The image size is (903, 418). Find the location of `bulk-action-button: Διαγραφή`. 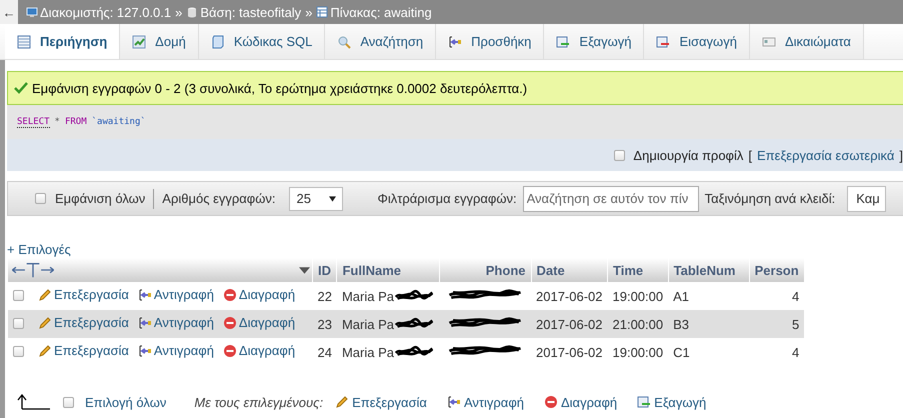

bulk-action-button: Διαγραφή is located at coordinates (581, 402).